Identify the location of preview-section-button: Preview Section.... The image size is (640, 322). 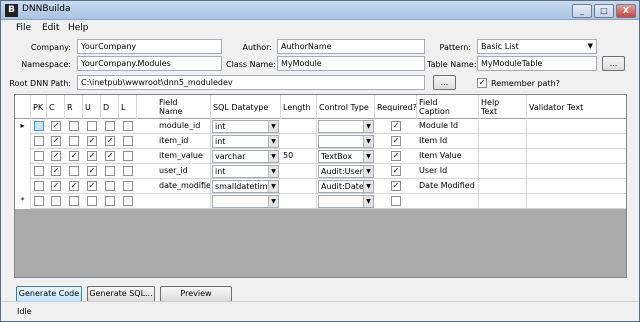
(196, 298).